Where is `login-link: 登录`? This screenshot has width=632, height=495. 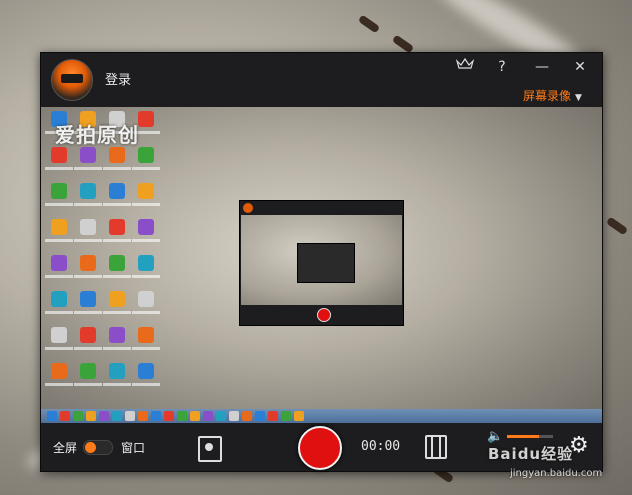
login-link: 登录 is located at coordinates (118, 78).